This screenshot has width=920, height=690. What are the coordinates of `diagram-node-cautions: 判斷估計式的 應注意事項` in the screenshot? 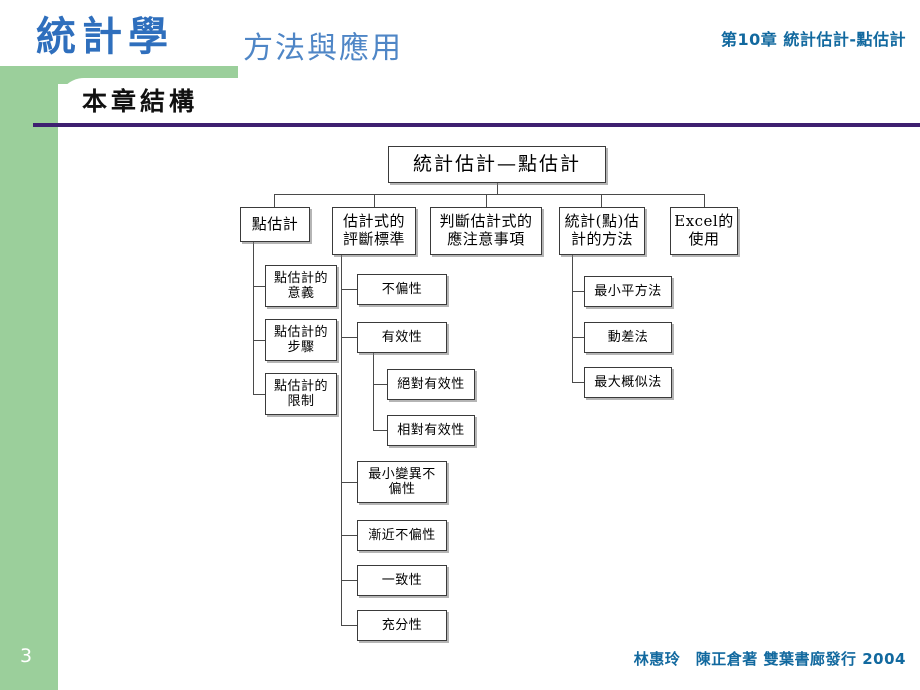 It's located at (486, 231).